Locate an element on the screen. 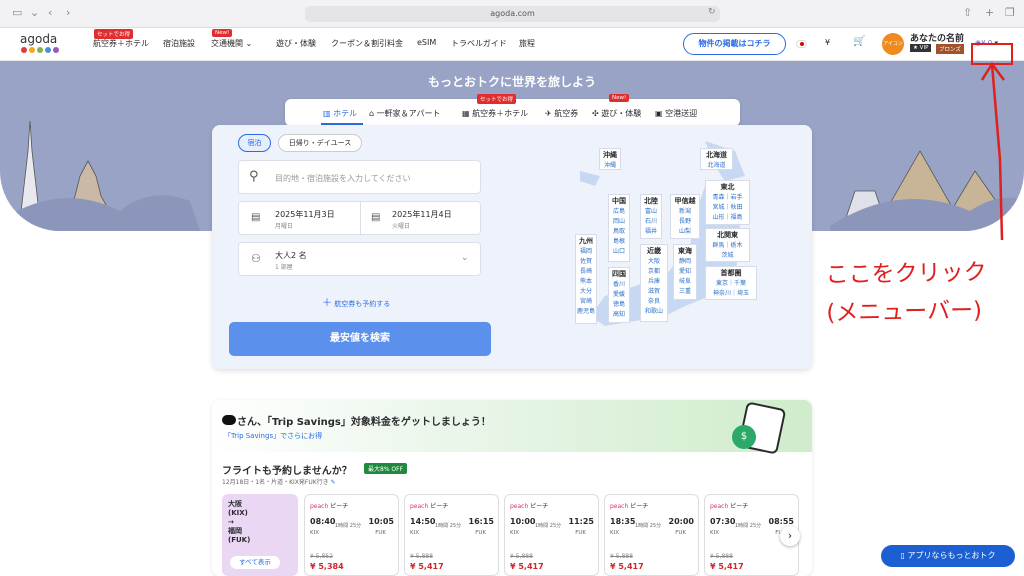  region-shikoku: 四国 香川 愛媛 徳島 高知 is located at coordinates (619, 295).